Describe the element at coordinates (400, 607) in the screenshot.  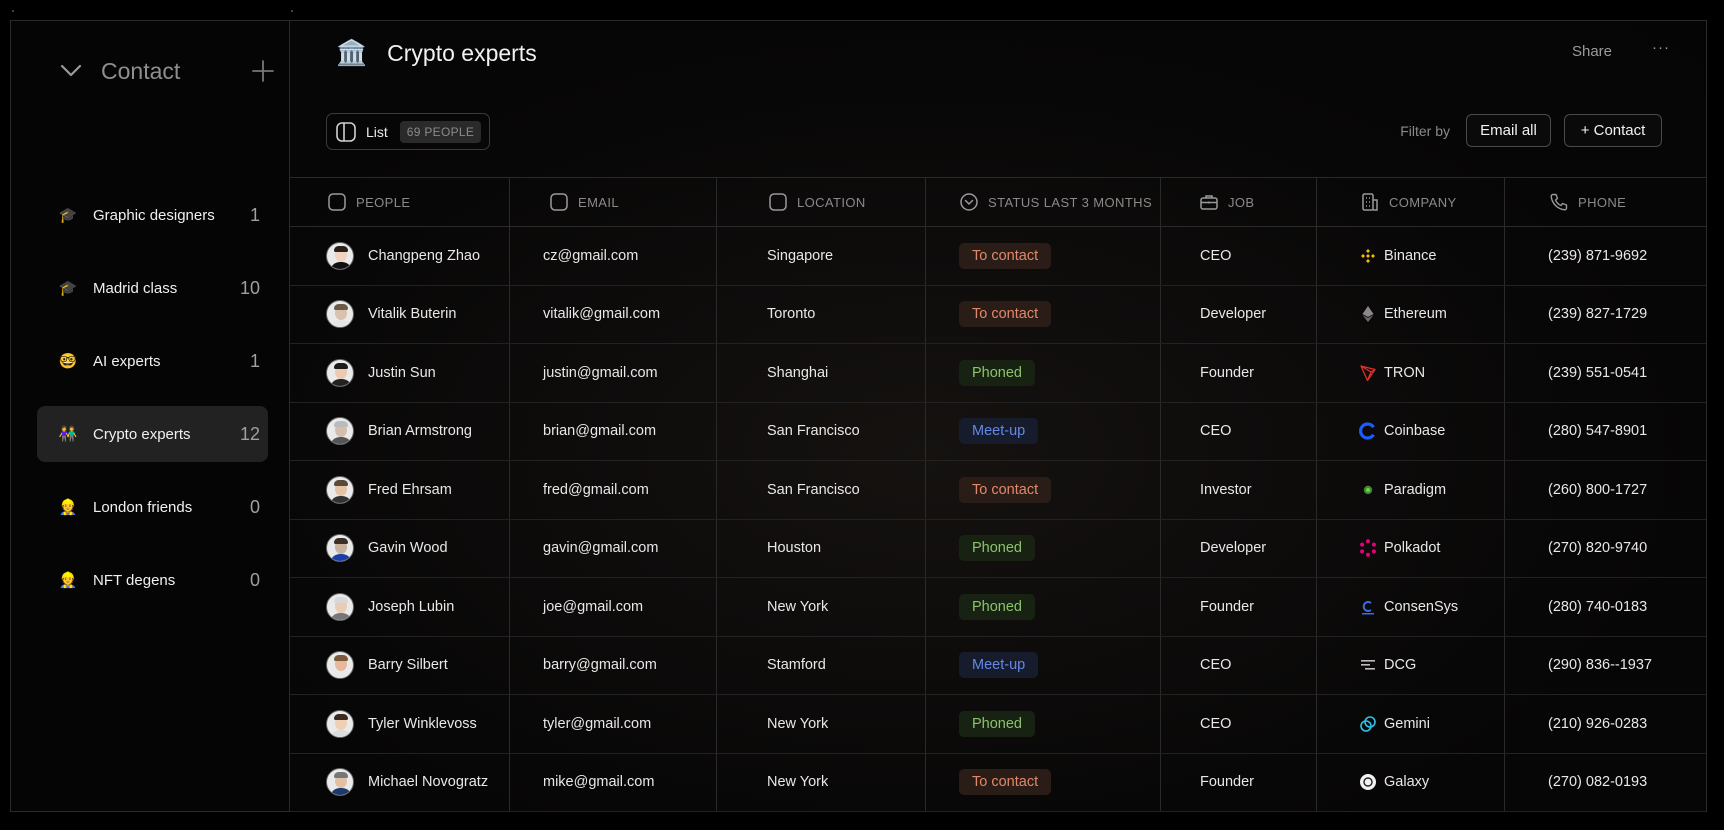
I see `people-cell: Joseph Lubin` at that location.